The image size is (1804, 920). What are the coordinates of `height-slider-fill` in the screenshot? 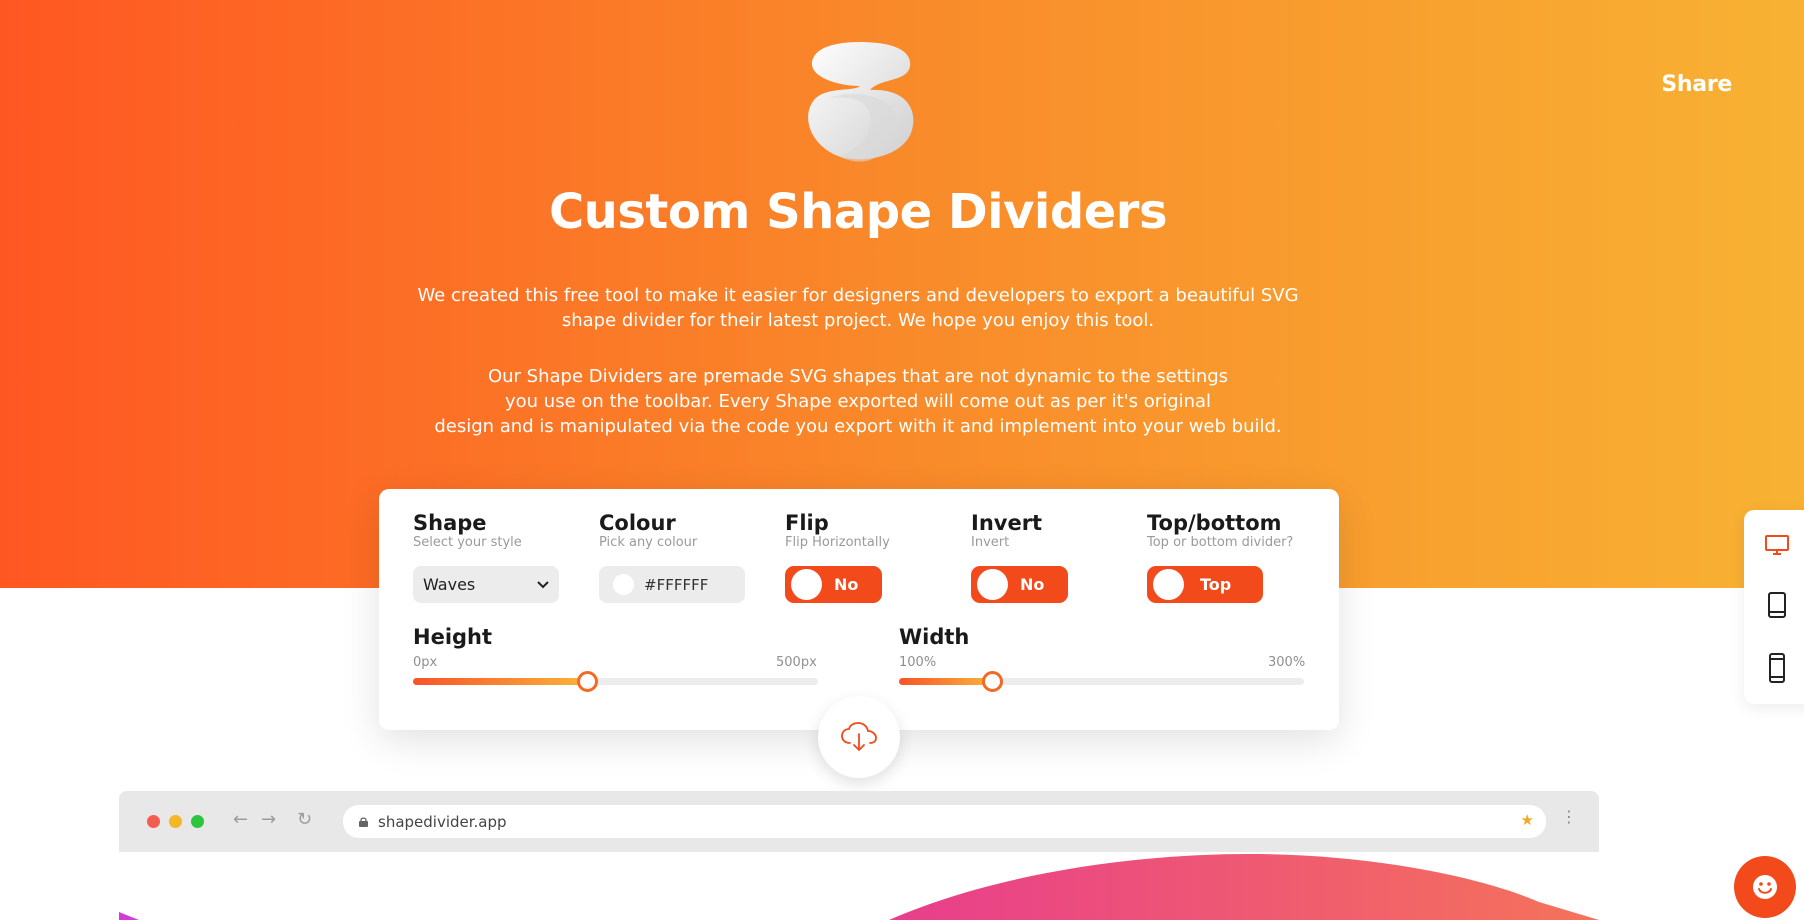 It's located at (500, 681).